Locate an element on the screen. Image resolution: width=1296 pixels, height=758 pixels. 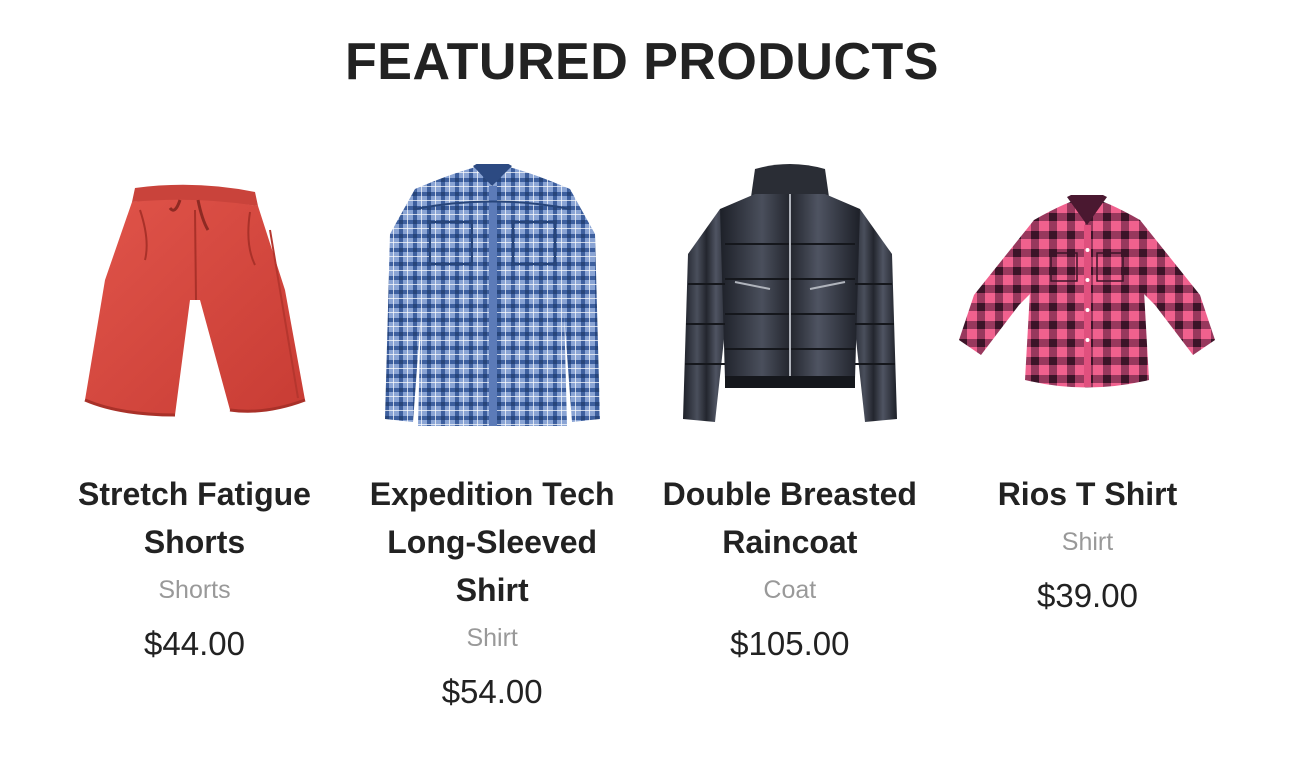
blue-plaid-shirt-image is located at coordinates (492, 295).